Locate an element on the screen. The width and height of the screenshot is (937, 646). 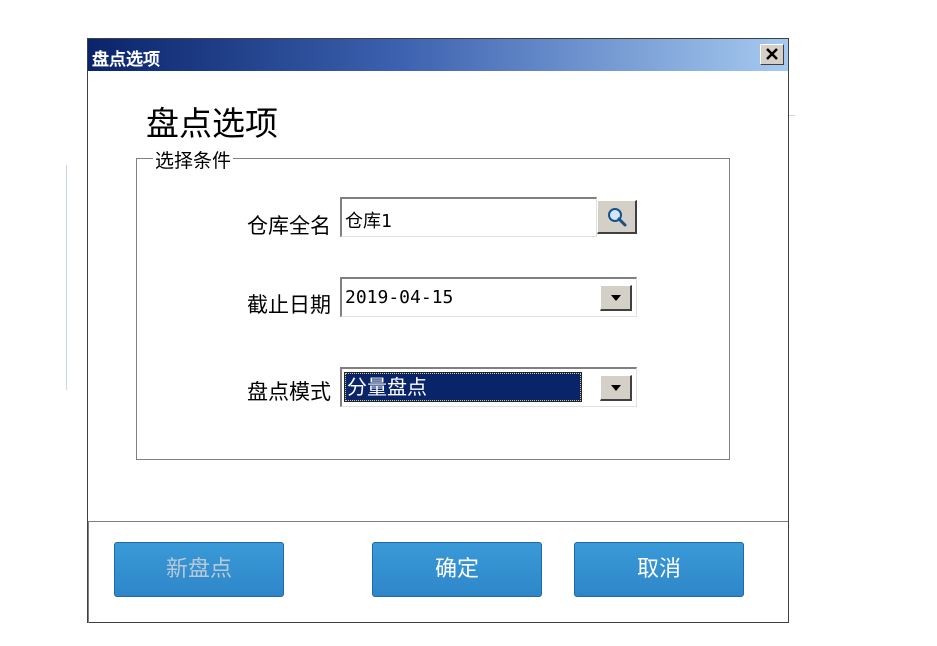
mode-dropdown-button is located at coordinates (616, 388).